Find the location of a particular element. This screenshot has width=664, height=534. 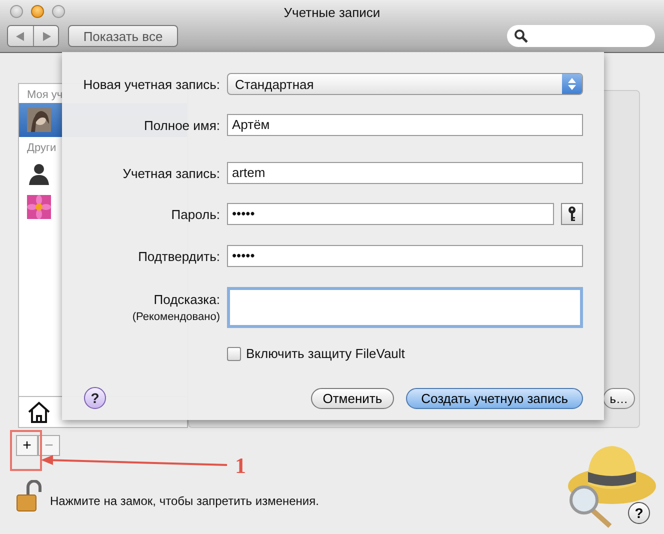

lock-message: Нажмите на замок, чтобы запретить изменения. is located at coordinates (184, 501).